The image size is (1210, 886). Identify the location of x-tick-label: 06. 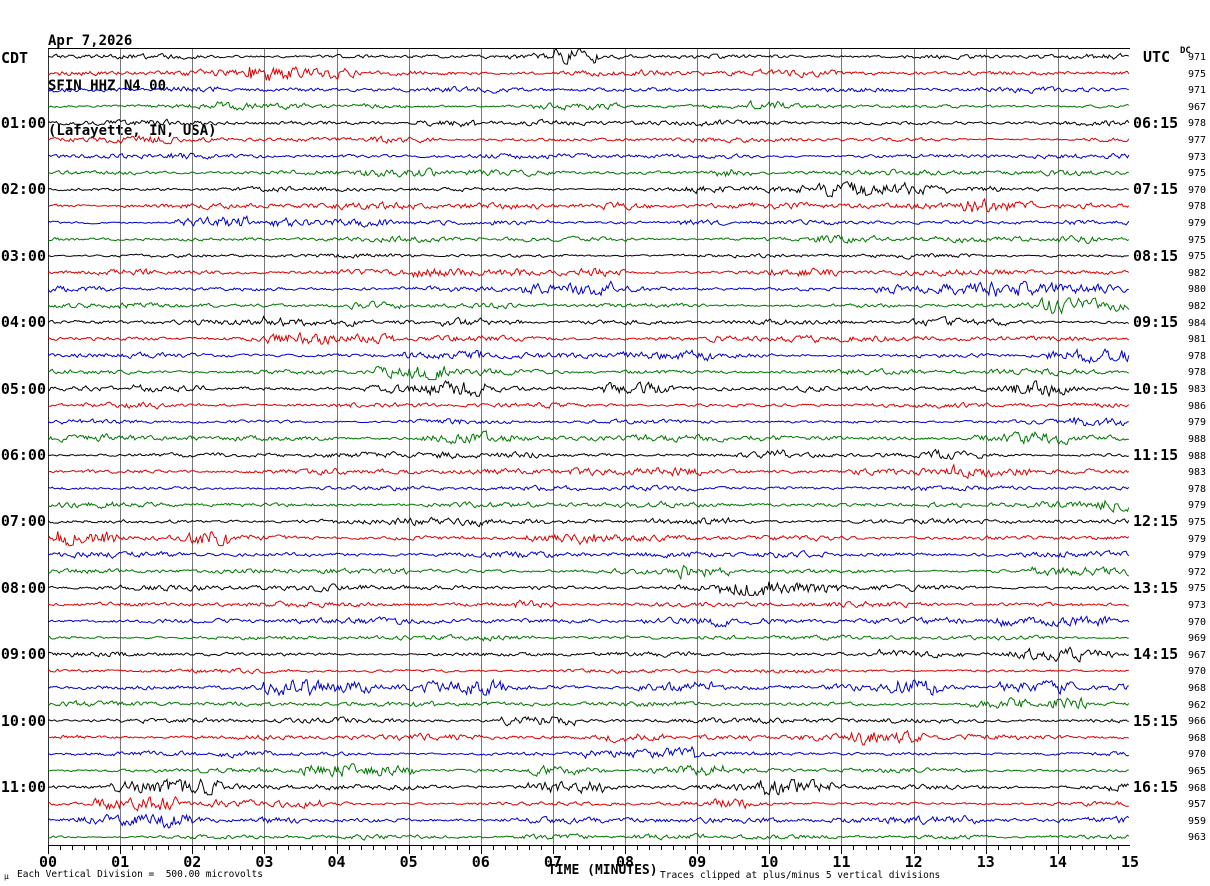
(480, 862).